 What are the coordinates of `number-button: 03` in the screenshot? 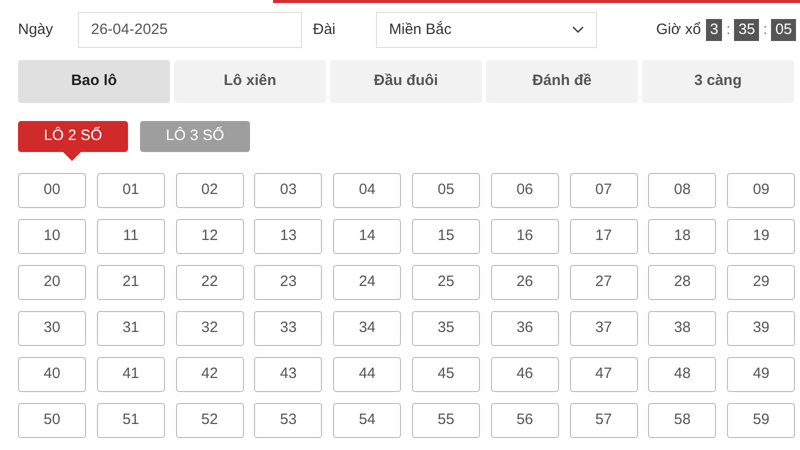 It's located at (288, 190).